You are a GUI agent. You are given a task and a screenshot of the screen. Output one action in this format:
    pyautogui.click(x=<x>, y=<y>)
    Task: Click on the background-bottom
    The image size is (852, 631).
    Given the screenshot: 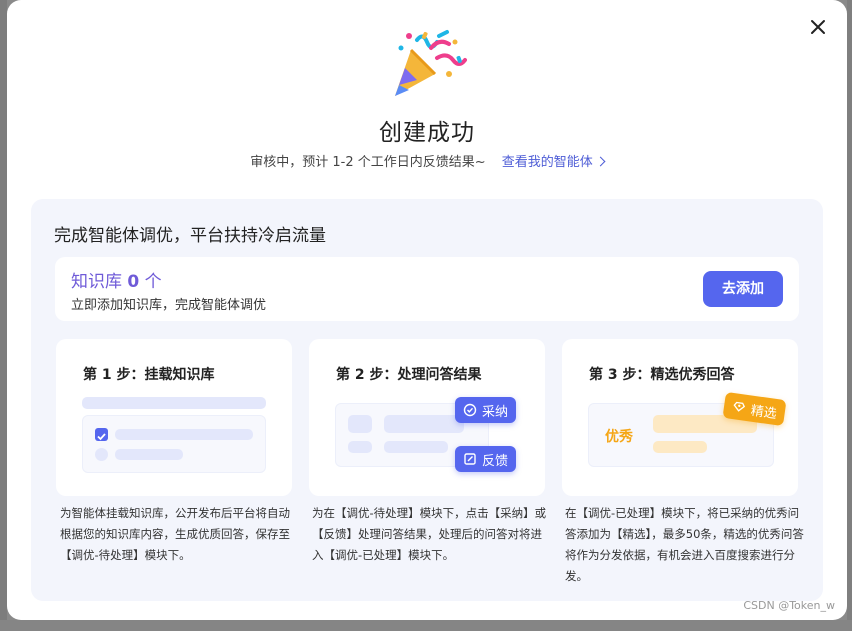 What is the action you would take?
    pyautogui.click(x=426, y=625)
    